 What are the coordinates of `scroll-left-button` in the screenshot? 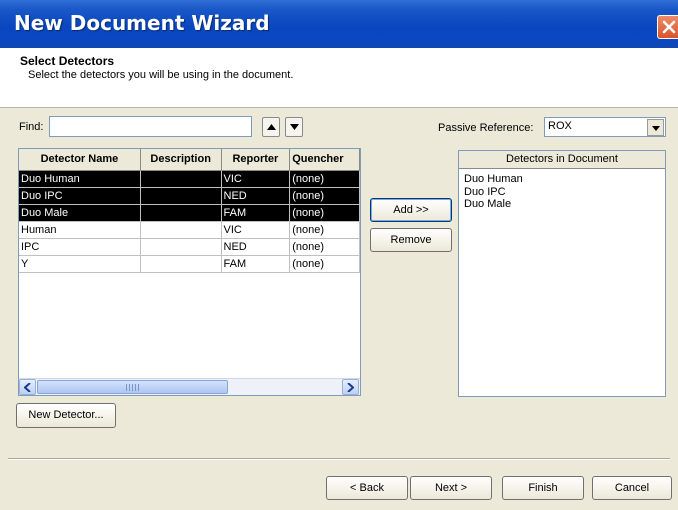 It's located at (27, 387).